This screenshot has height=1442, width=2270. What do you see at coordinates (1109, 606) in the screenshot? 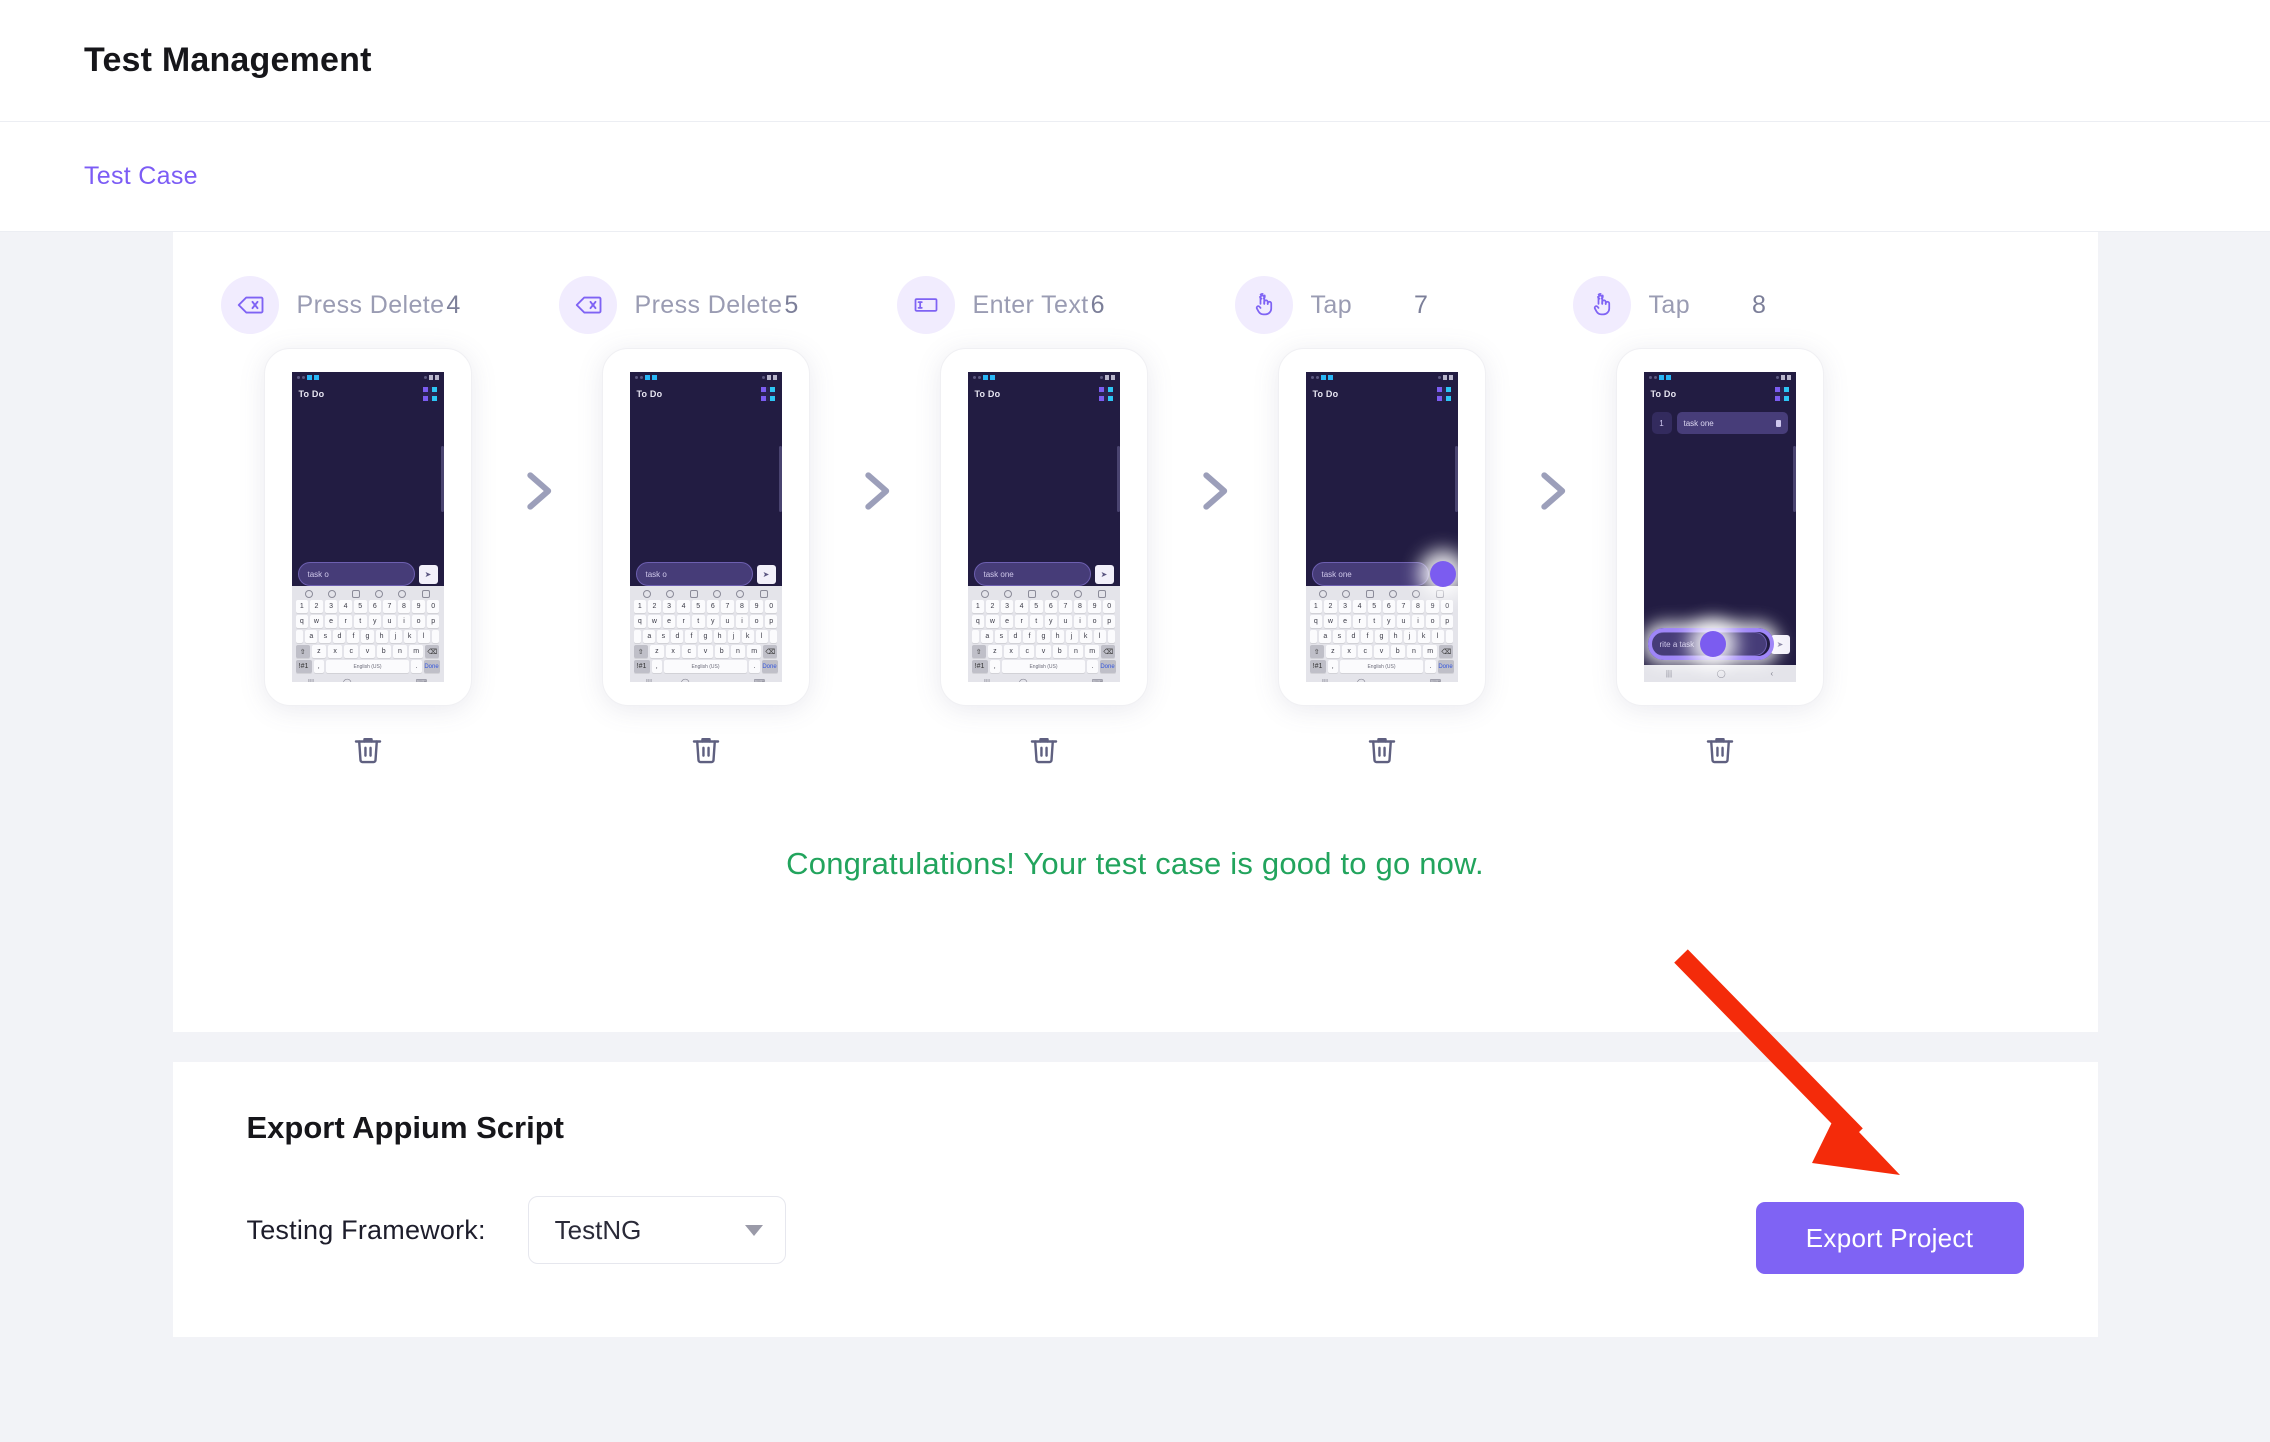
I see `keyboard-key: 0` at bounding box center [1109, 606].